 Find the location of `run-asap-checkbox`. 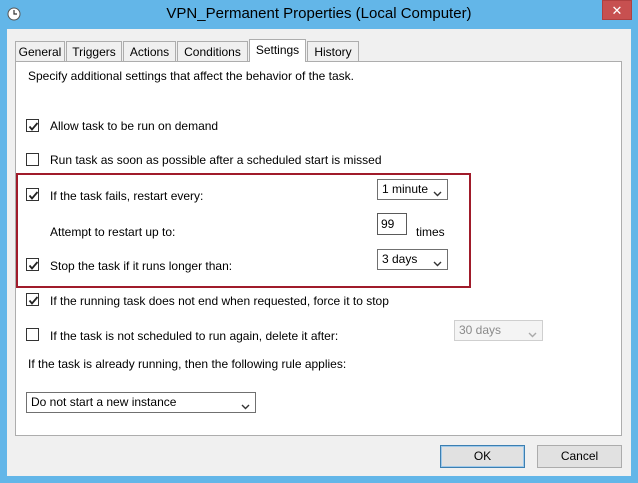

run-asap-checkbox is located at coordinates (32, 159).